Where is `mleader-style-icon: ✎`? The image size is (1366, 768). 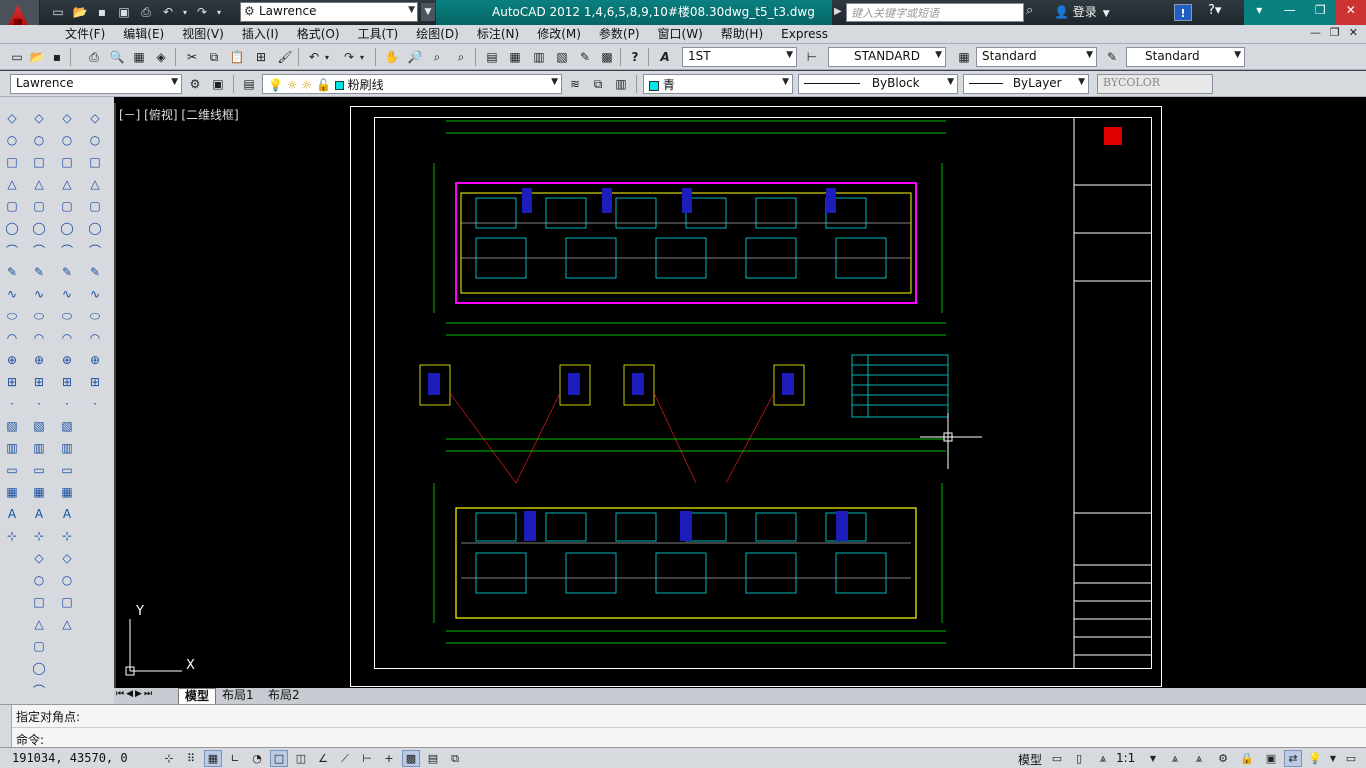 mleader-style-icon: ✎ is located at coordinates (1112, 57).